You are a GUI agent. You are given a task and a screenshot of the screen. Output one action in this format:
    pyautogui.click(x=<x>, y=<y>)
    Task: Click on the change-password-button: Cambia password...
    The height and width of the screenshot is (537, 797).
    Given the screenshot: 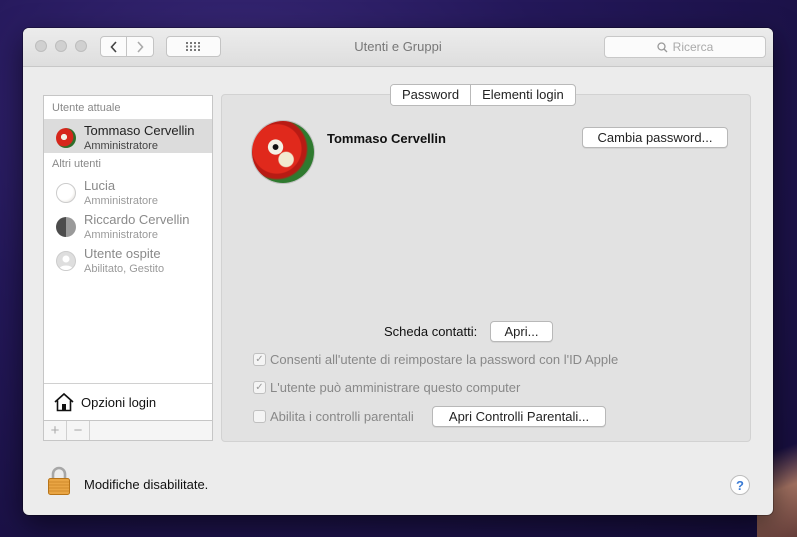 What is the action you would take?
    pyautogui.click(x=655, y=137)
    